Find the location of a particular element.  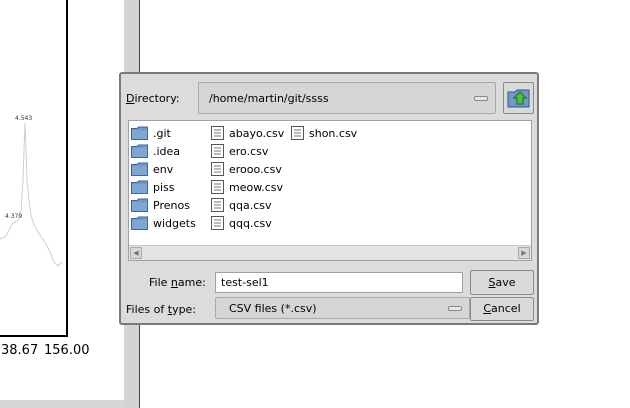

folder-name: Prenos is located at coordinates (171, 205).